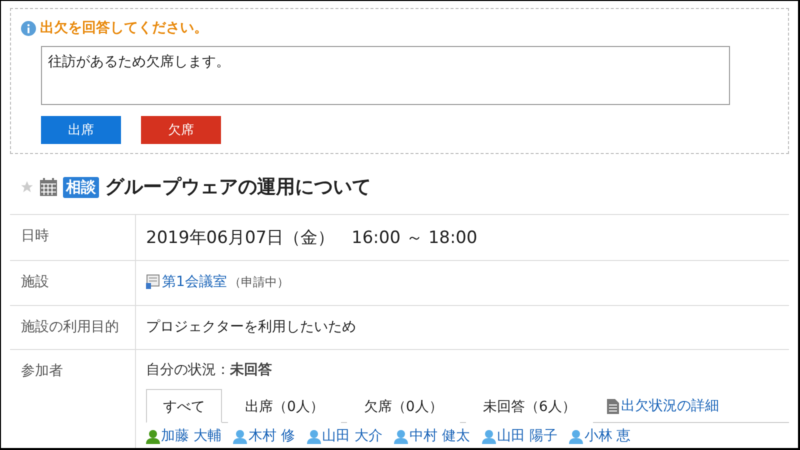 The width and height of the screenshot is (800, 450). What do you see at coordinates (251, 370) in the screenshot?
I see `status-value: 未回答` at bounding box center [251, 370].